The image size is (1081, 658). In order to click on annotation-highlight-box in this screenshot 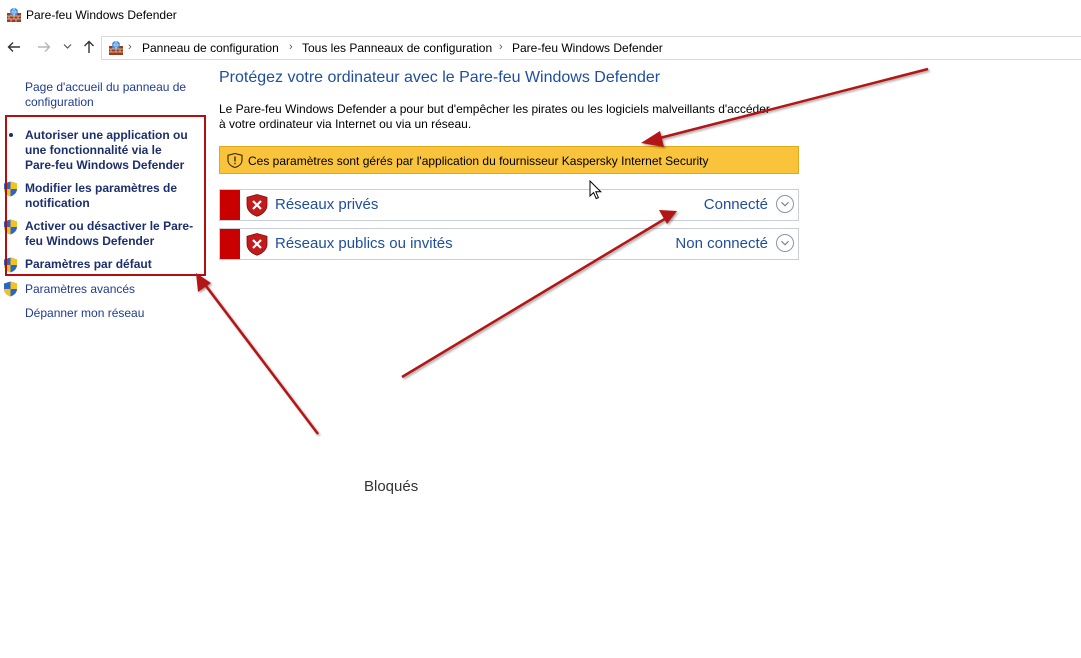, I will do `click(105, 195)`.